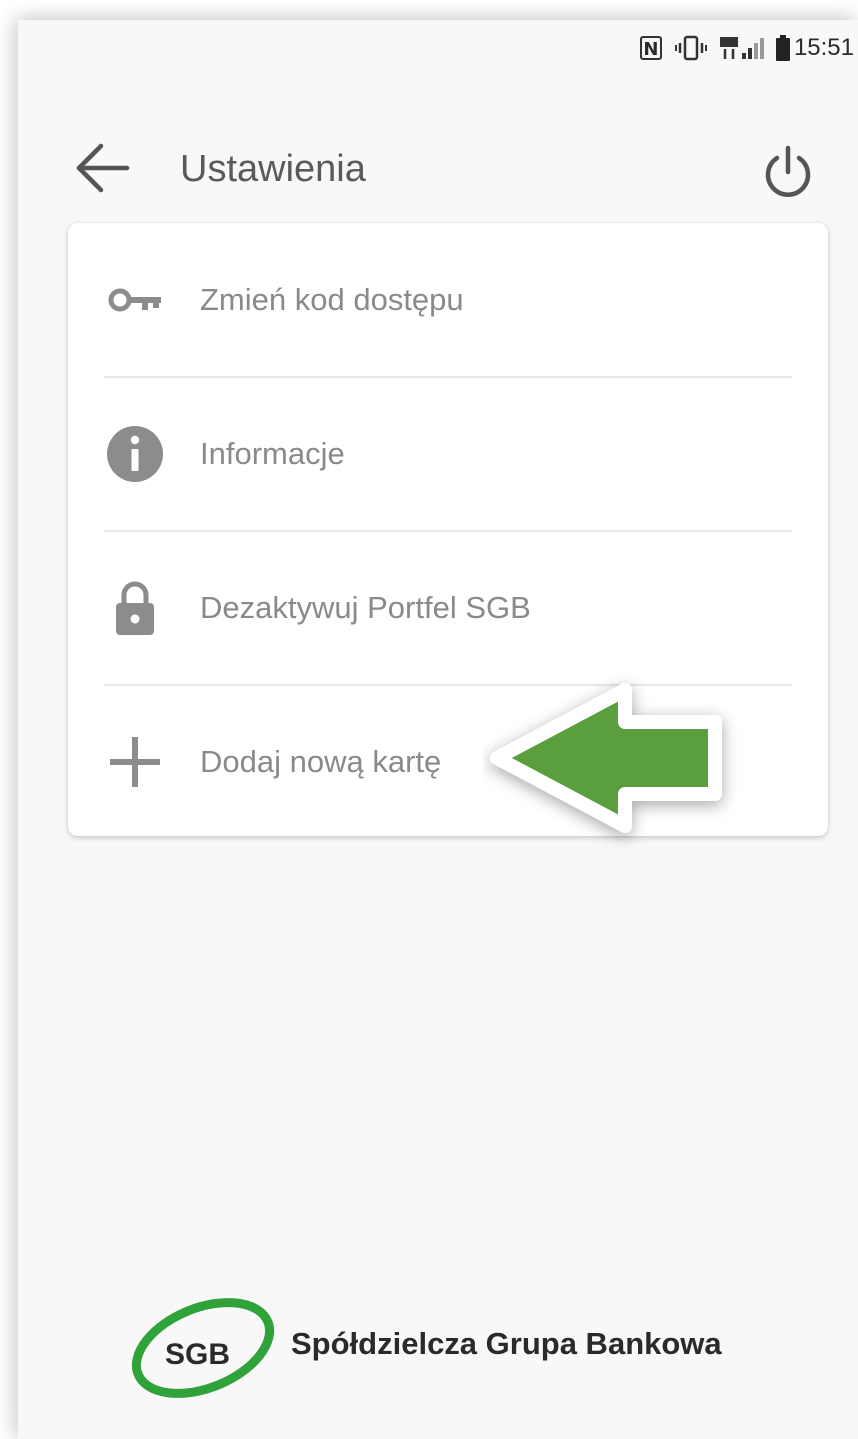 The image size is (858, 1439). Describe the element at coordinates (273, 169) in the screenshot. I see `page-title: Ustawienia` at that location.